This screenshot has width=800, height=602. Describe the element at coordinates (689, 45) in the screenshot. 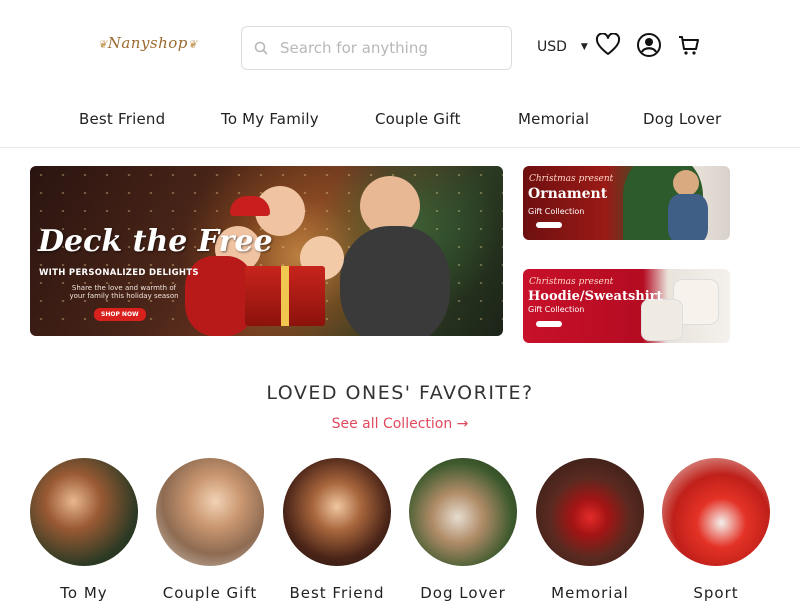

I see `cart-icon` at that location.